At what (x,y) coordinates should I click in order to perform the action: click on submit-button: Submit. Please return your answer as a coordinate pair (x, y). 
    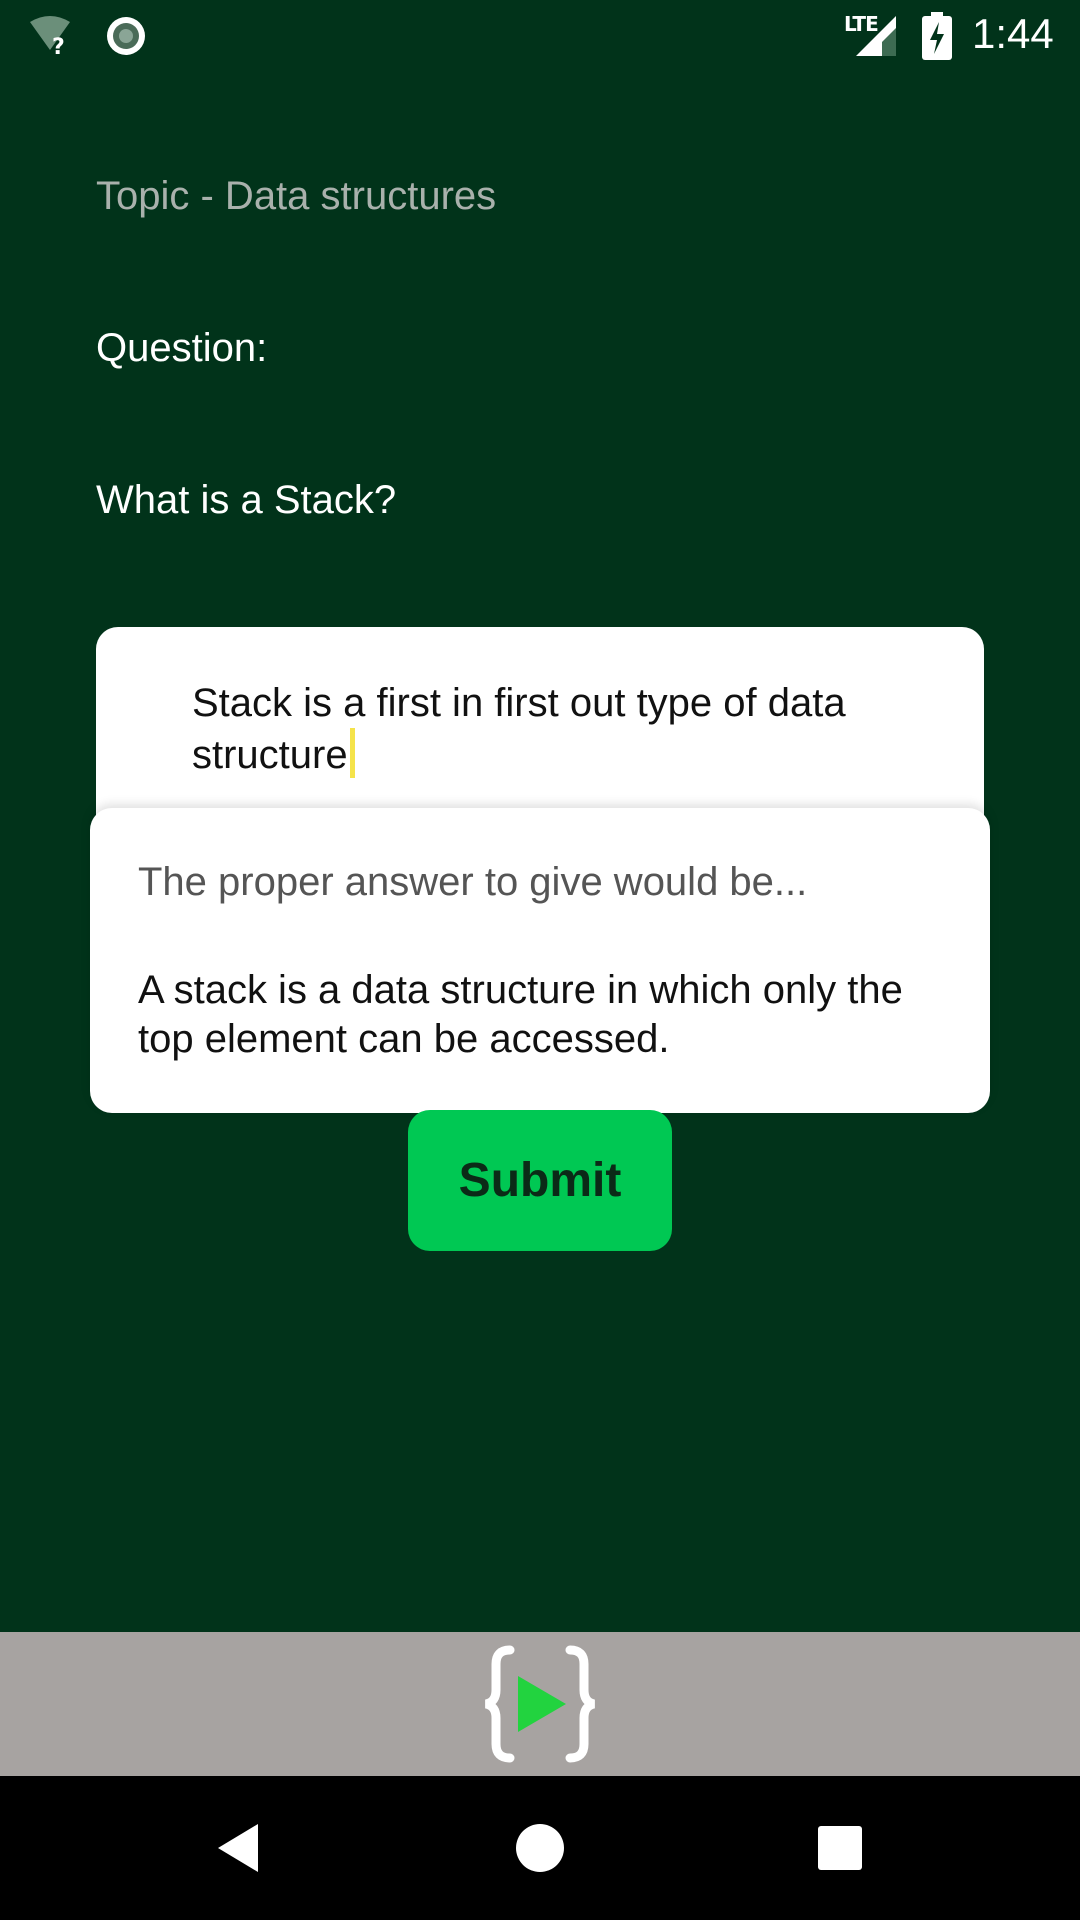
    Looking at the image, I should click on (540, 1180).